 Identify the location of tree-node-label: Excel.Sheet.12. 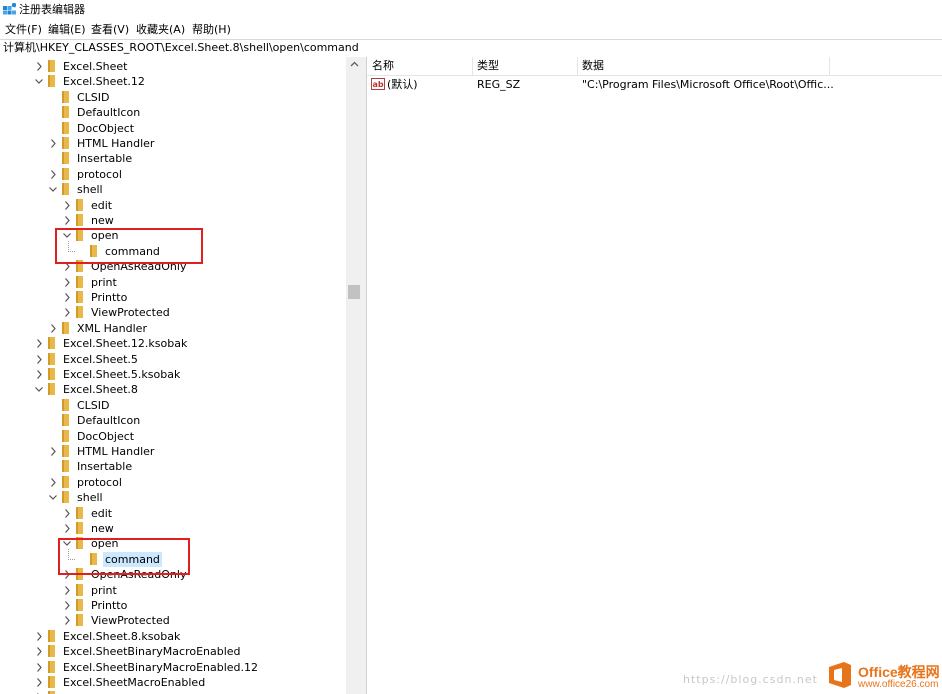
(104, 81).